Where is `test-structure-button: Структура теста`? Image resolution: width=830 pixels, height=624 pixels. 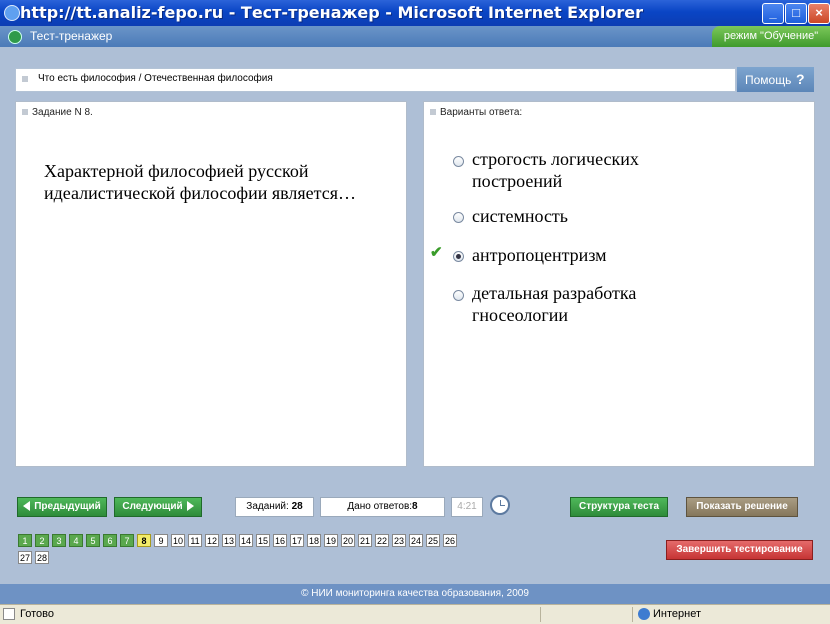
test-structure-button: Структура теста is located at coordinates (619, 507).